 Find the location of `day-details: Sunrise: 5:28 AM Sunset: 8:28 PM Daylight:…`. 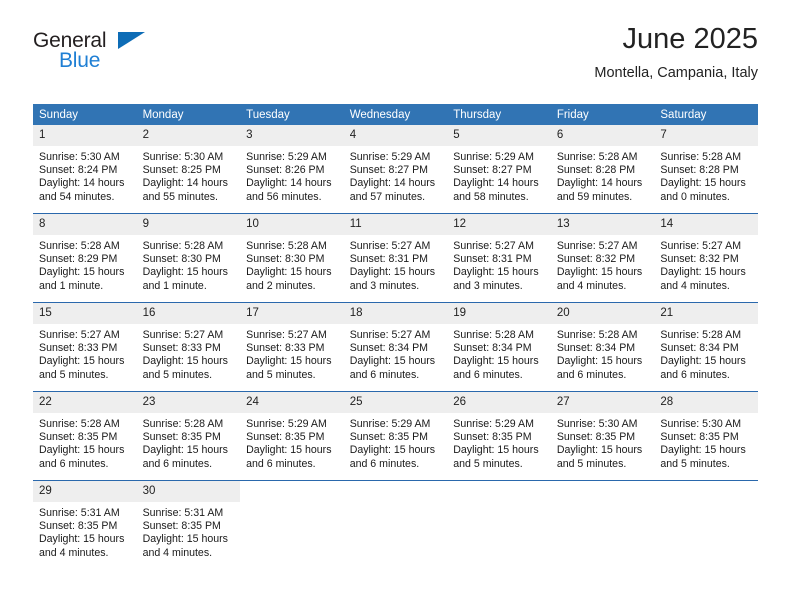

day-details: Sunrise: 5:28 AM Sunset: 8:28 PM Daylight:… is located at coordinates (706, 175).